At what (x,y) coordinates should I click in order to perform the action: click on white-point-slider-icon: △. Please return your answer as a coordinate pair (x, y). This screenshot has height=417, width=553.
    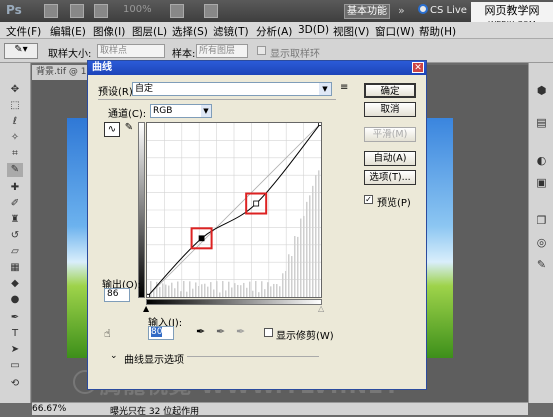
    Looking at the image, I should click on (321, 308).